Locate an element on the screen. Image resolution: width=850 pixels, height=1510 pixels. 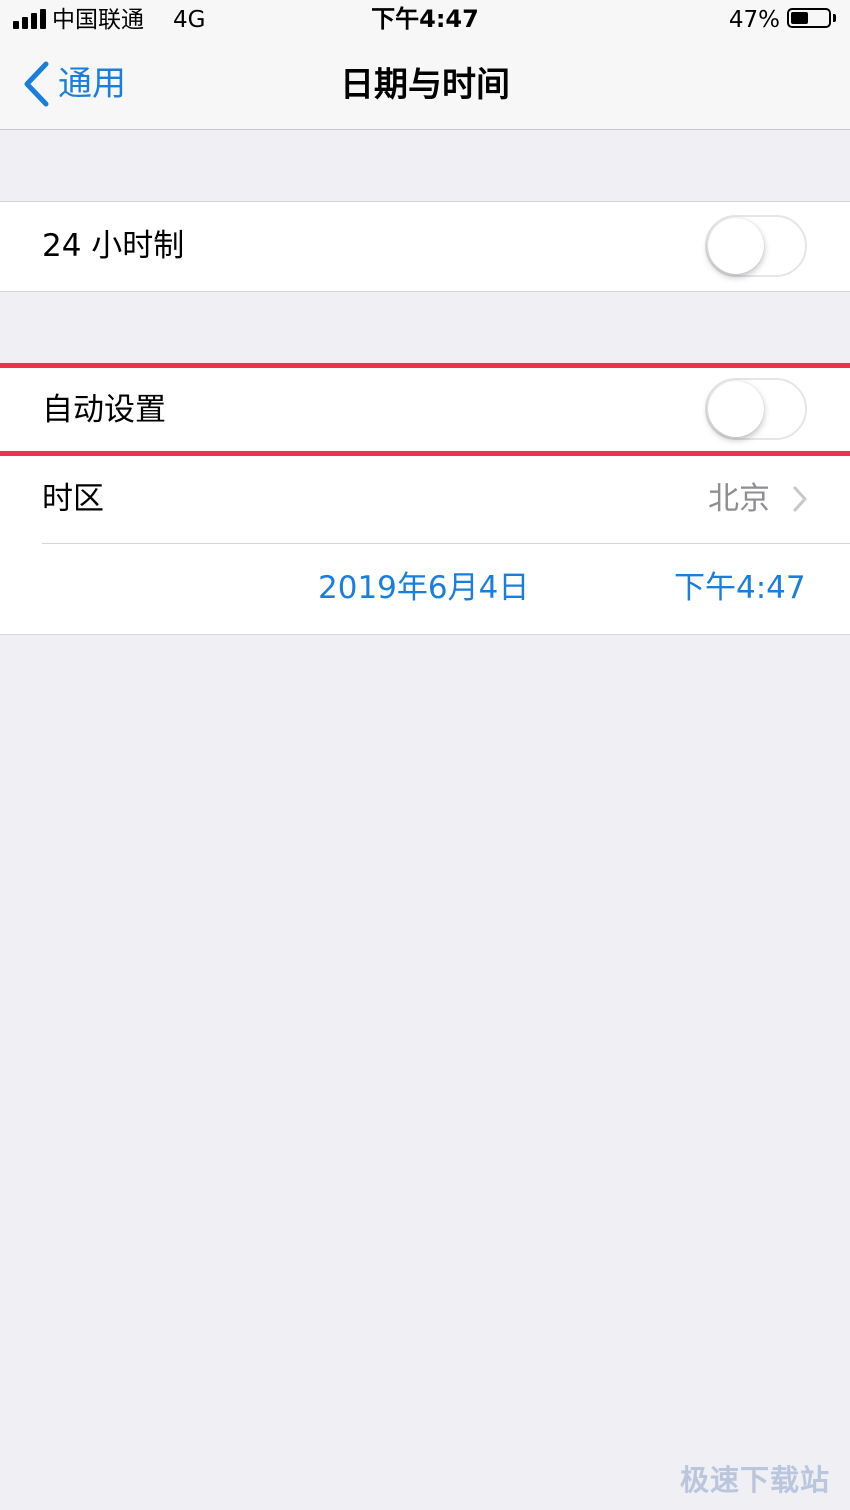
battery-tip is located at coordinates (834, 18).